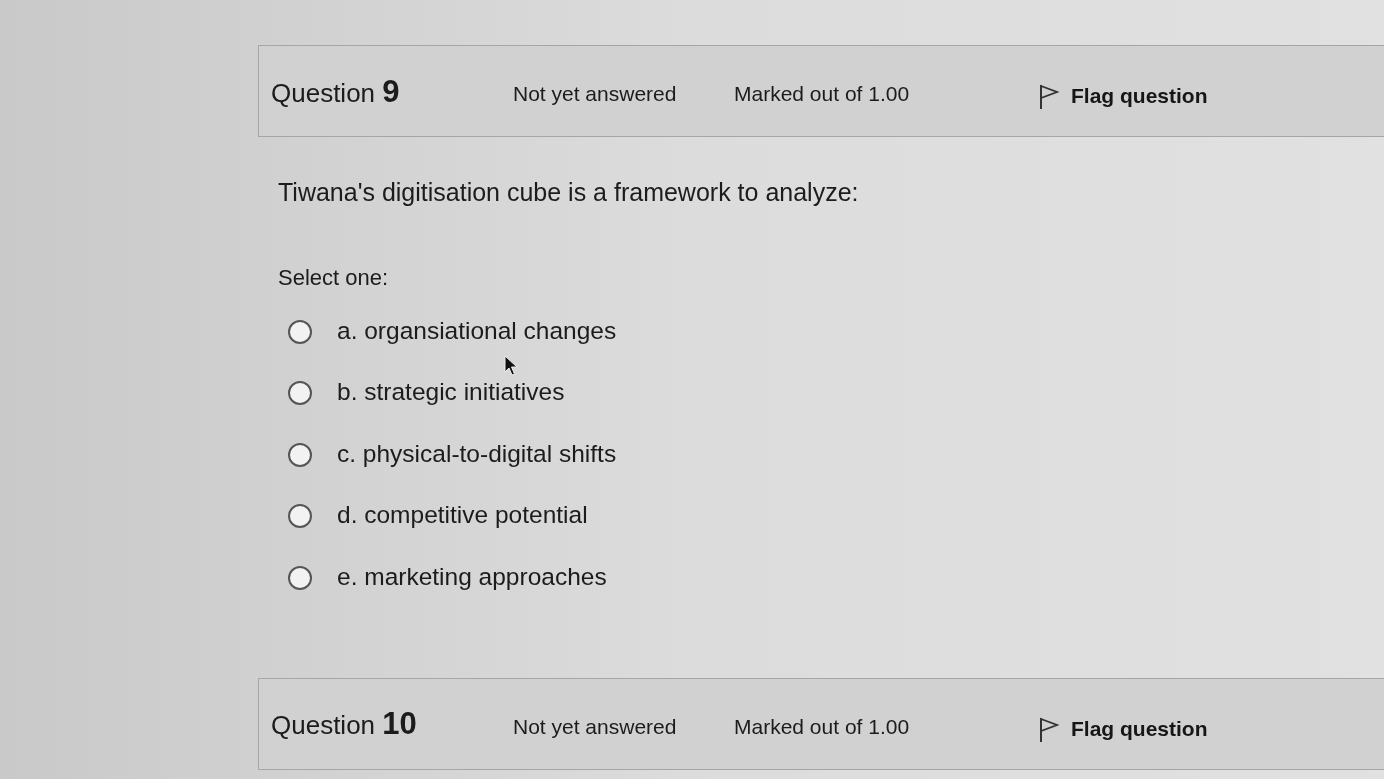  Describe the element at coordinates (477, 453) in the screenshot. I see `answer-option-label: c. physical-to-digital shifts` at that location.